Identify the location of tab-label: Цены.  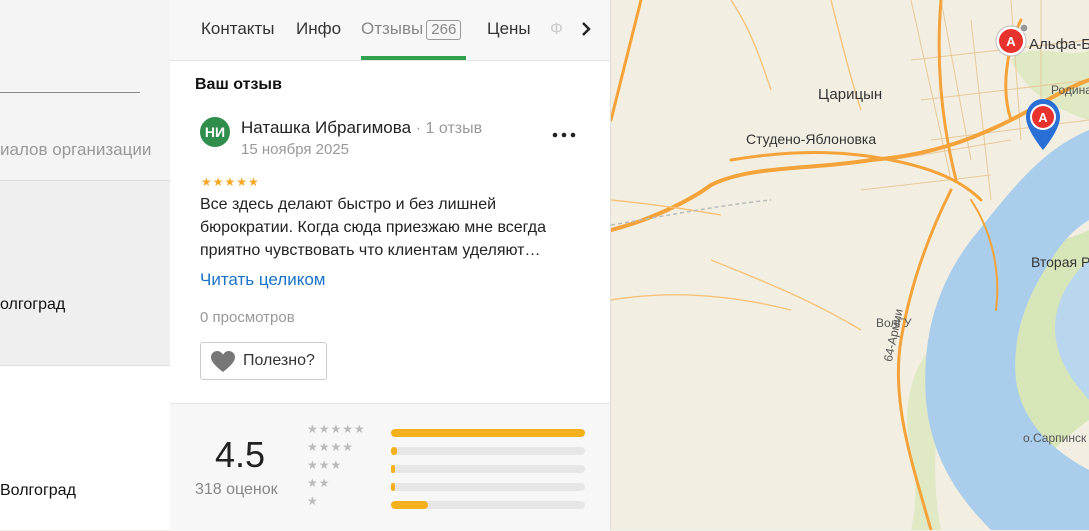
(509, 28).